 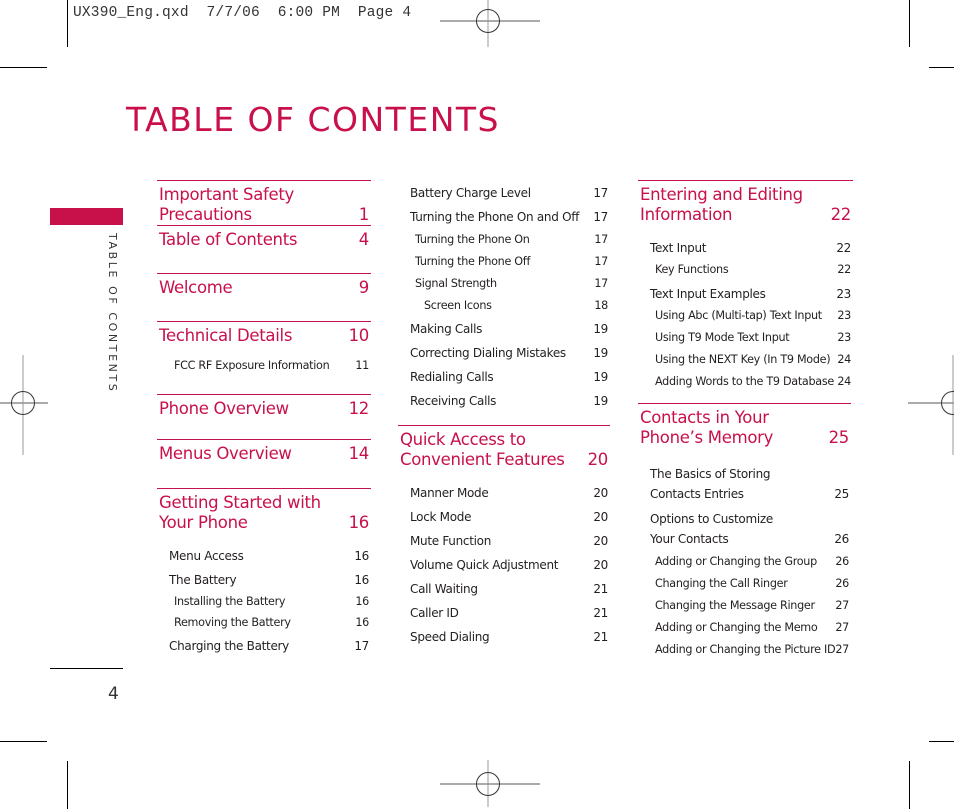 I want to click on toc-entry: Charging the Battery 17, so click(x=264, y=646).